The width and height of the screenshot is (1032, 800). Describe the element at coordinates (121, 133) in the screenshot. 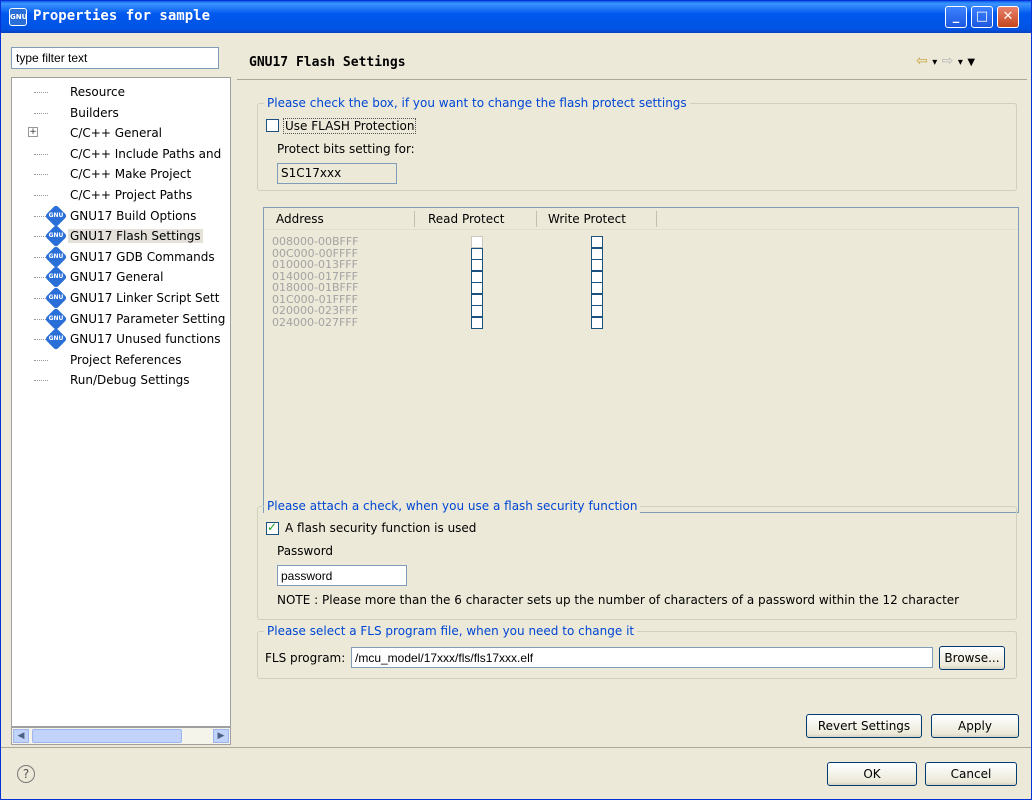

I see `tree-item: + C/C++ General` at that location.